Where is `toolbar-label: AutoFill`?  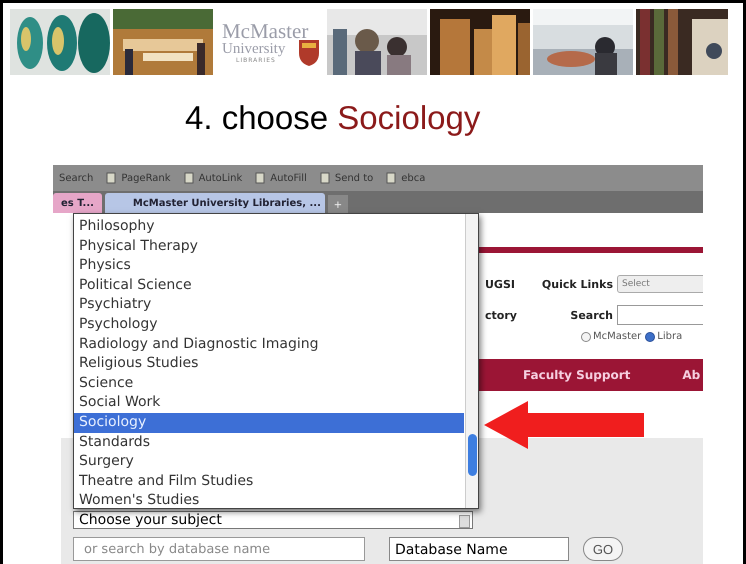
toolbar-label: AutoFill is located at coordinates (288, 178).